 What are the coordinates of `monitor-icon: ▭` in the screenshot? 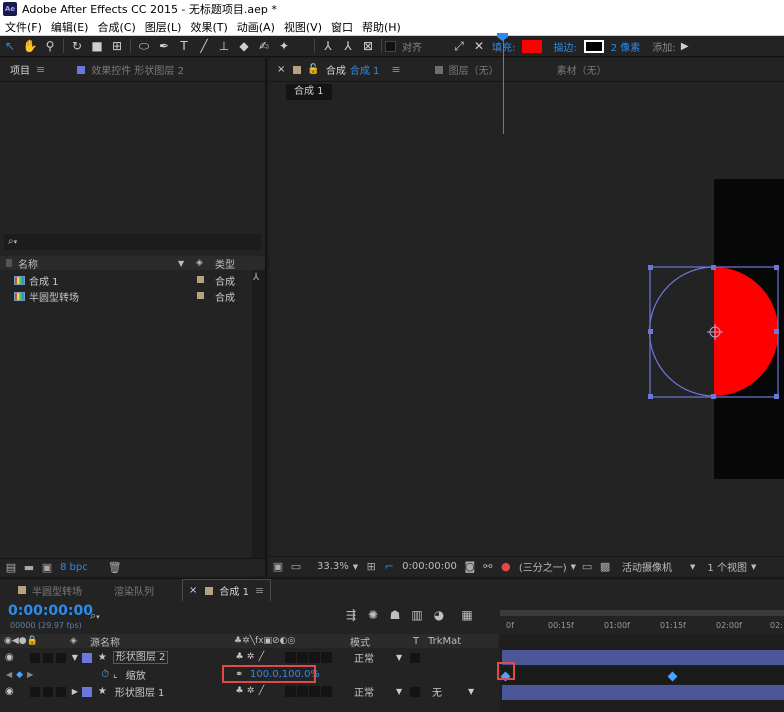 It's located at (296, 566).